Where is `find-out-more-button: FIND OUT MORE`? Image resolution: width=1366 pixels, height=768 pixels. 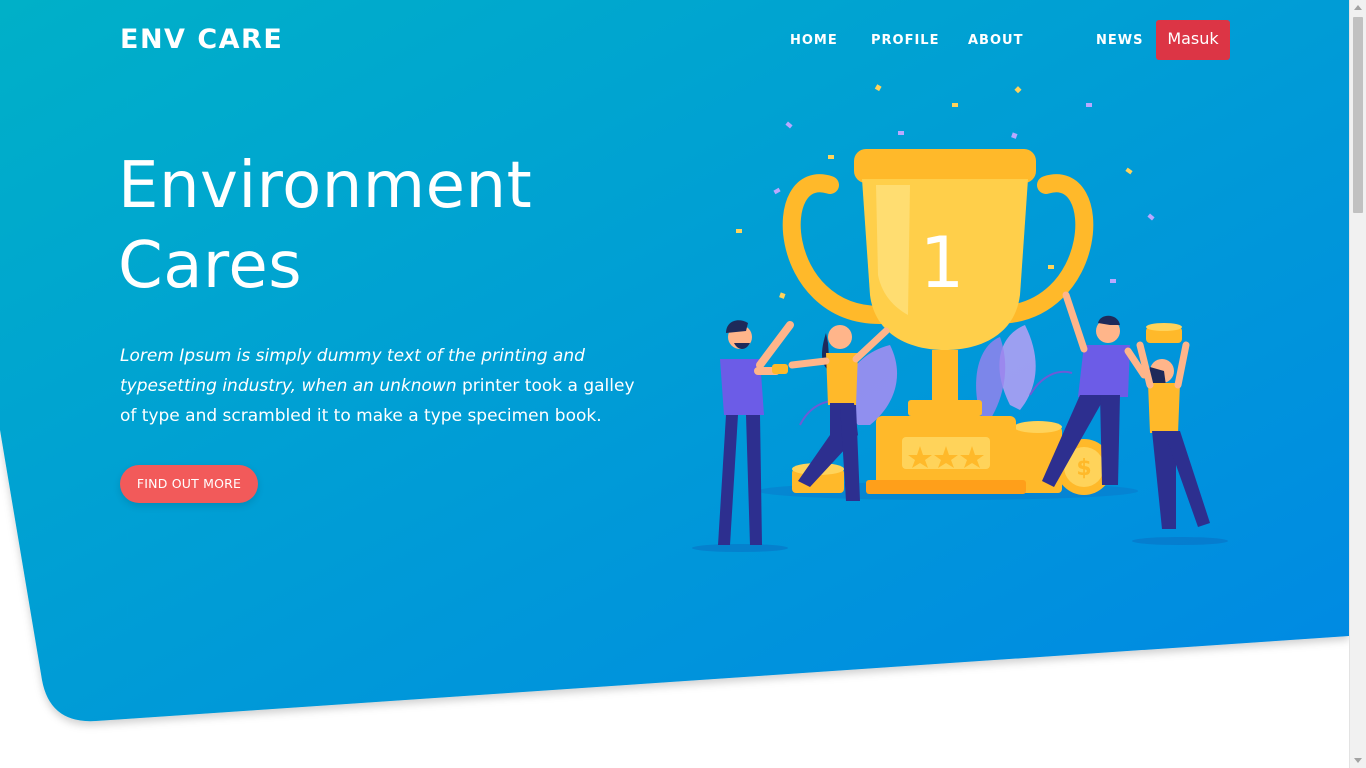 find-out-more-button: FIND OUT MORE is located at coordinates (189, 484).